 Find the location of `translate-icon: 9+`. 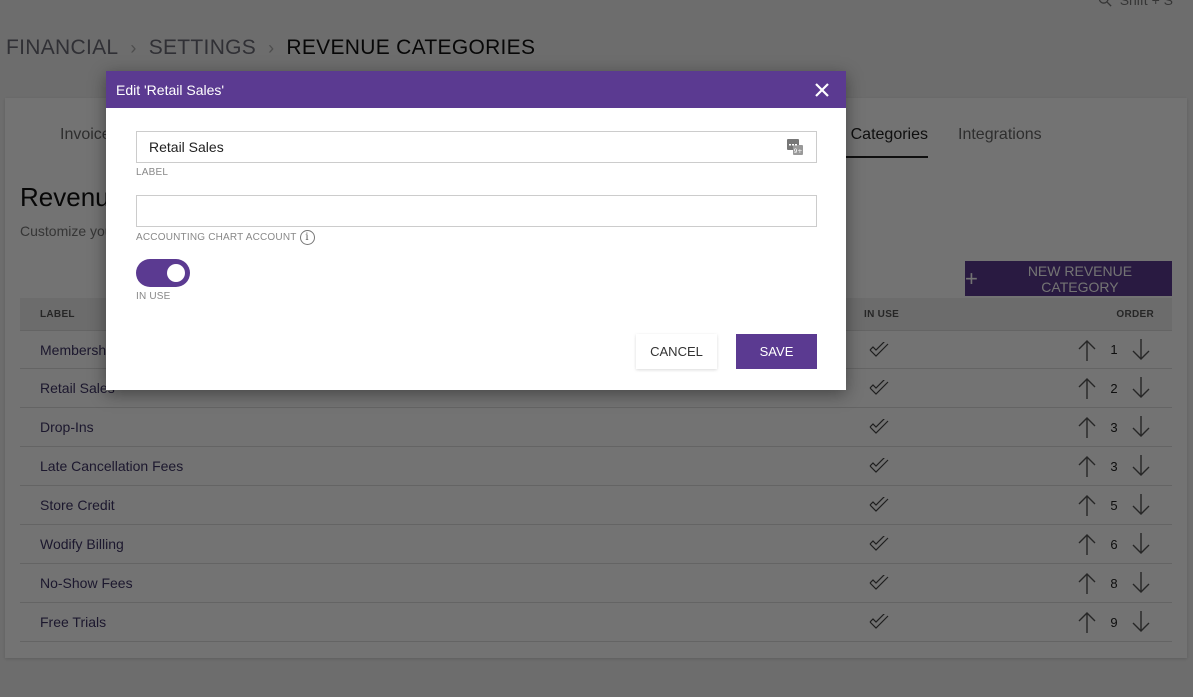

translate-icon: 9+ is located at coordinates (795, 147).